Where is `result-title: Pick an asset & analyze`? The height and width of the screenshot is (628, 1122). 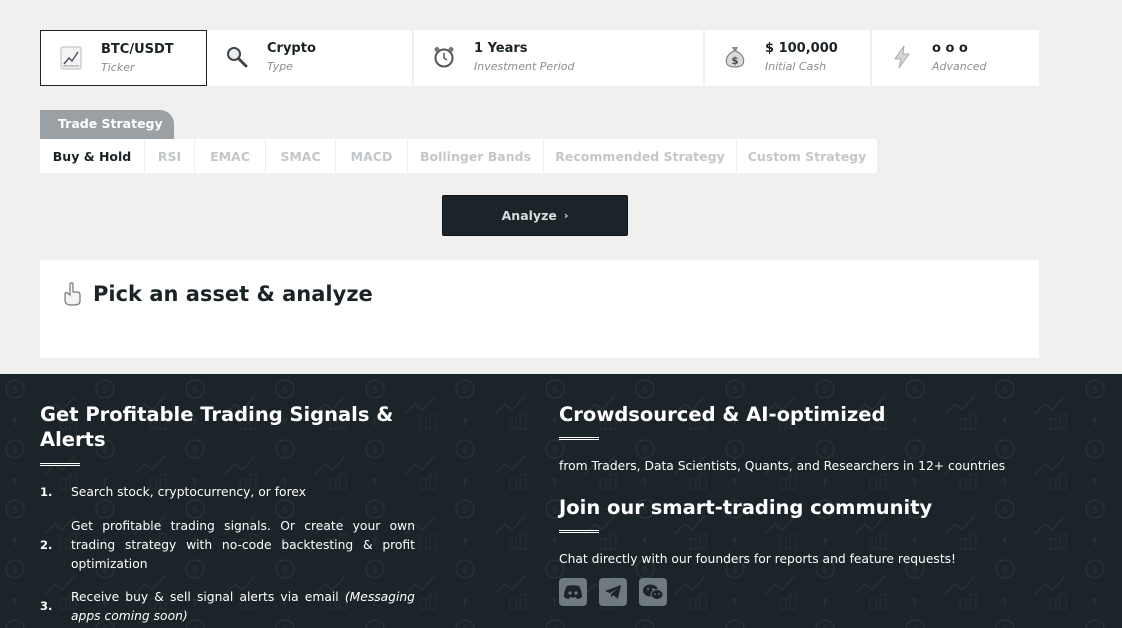
result-title: Pick an asset & analyze is located at coordinates (233, 294).